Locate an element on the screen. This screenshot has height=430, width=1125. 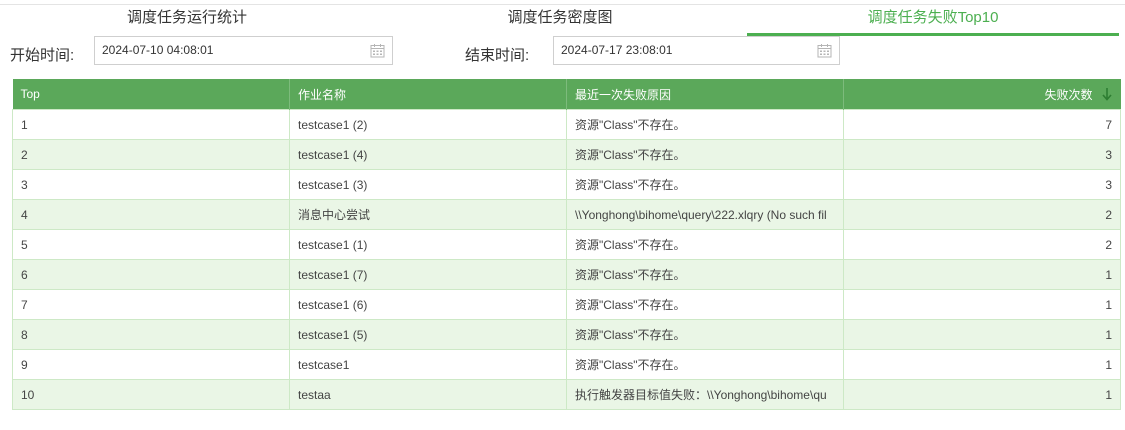
tab-run-stats: 调度任务运行统计 is located at coordinates (187, 19).